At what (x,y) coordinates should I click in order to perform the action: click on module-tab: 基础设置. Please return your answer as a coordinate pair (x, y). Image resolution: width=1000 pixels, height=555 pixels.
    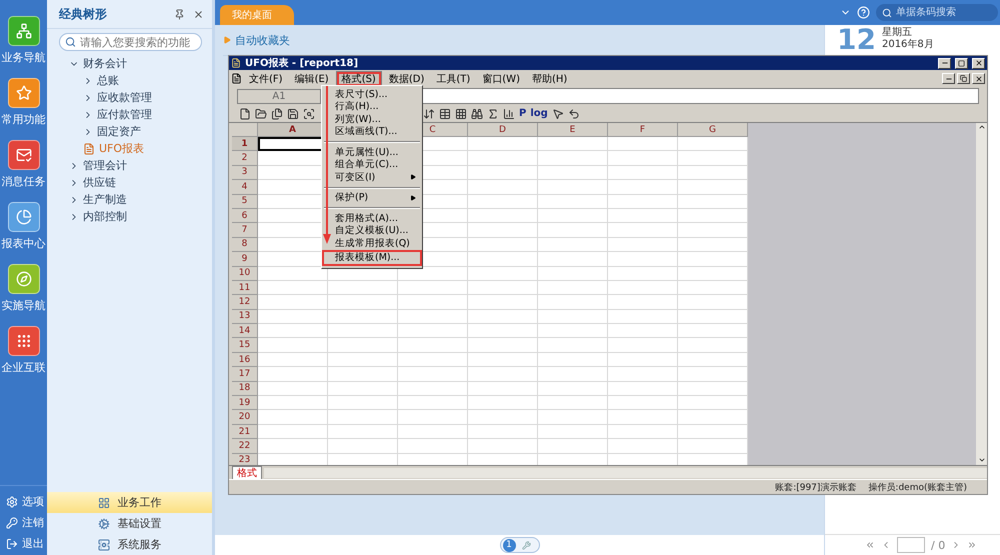
    Looking at the image, I should click on (129, 523).